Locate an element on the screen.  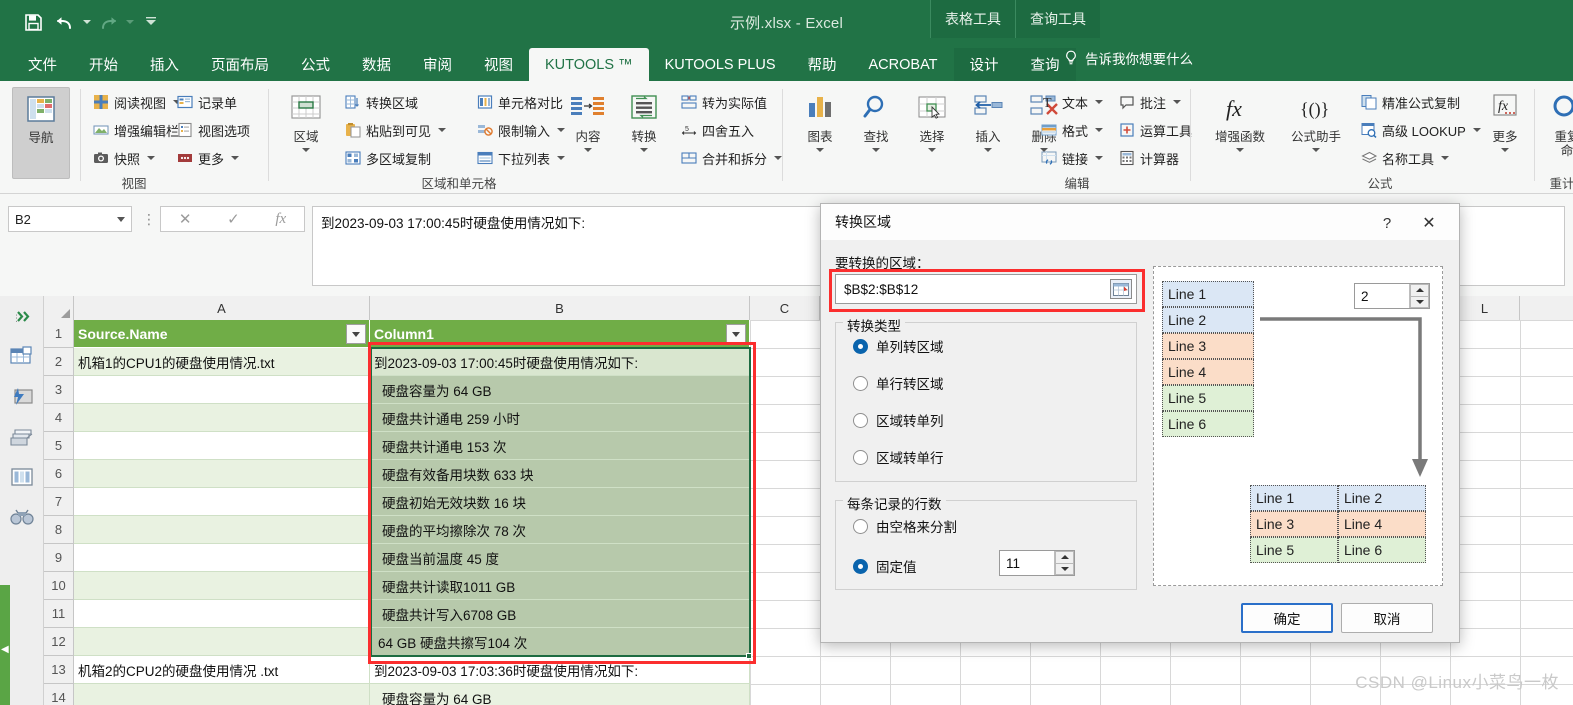
cell-a5 is located at coordinates (222, 446).